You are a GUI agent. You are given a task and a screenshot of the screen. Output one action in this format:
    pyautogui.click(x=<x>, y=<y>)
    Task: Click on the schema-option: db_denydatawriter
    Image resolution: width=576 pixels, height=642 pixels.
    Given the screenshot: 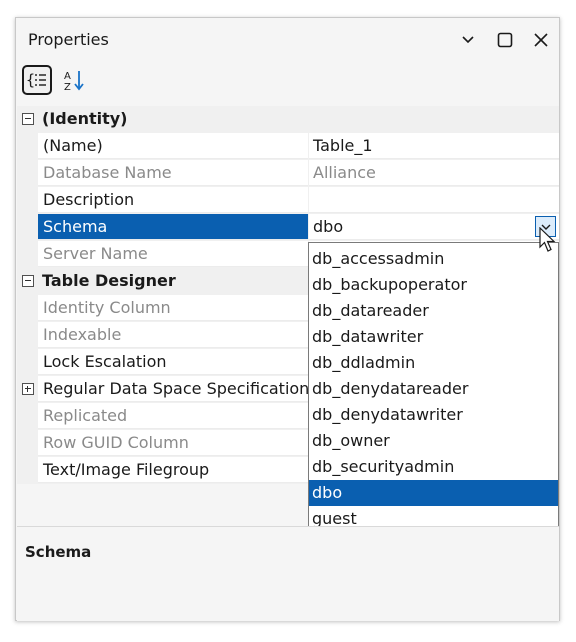 What is the action you would take?
    pyautogui.click(x=433, y=415)
    